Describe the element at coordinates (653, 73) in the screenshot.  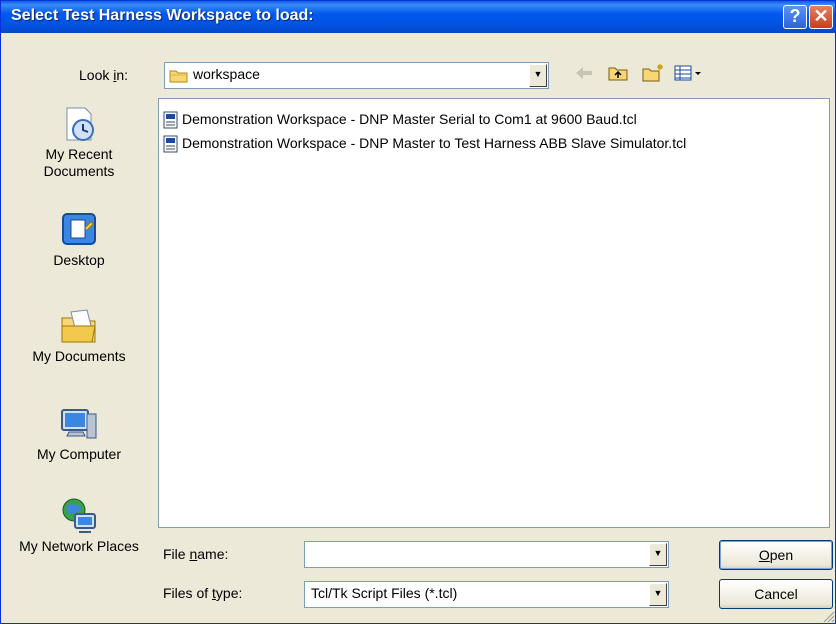
I see `new-folder-icon` at that location.